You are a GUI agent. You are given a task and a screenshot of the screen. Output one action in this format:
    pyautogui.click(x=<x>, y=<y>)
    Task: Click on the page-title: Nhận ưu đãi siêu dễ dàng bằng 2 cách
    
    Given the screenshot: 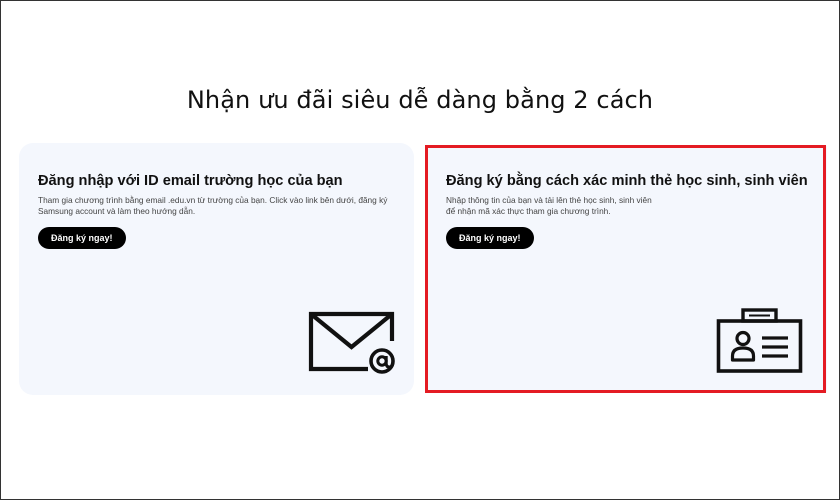 What is the action you would take?
    pyautogui.click(x=420, y=100)
    